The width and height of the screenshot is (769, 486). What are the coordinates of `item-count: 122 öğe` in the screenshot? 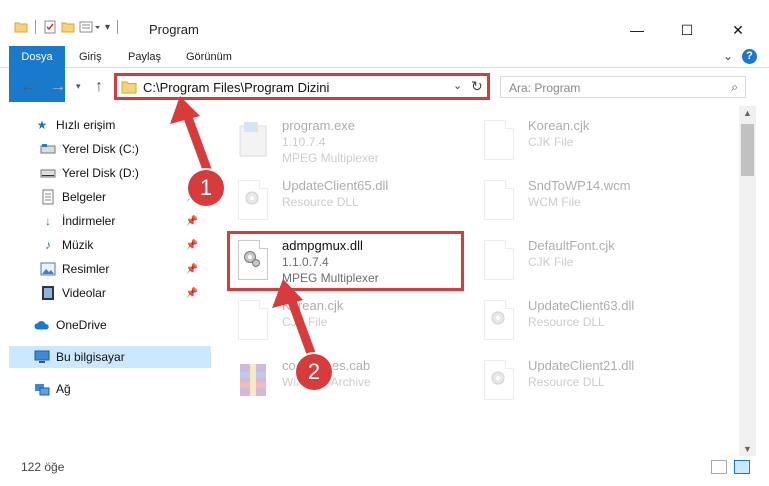 It's located at (43, 467).